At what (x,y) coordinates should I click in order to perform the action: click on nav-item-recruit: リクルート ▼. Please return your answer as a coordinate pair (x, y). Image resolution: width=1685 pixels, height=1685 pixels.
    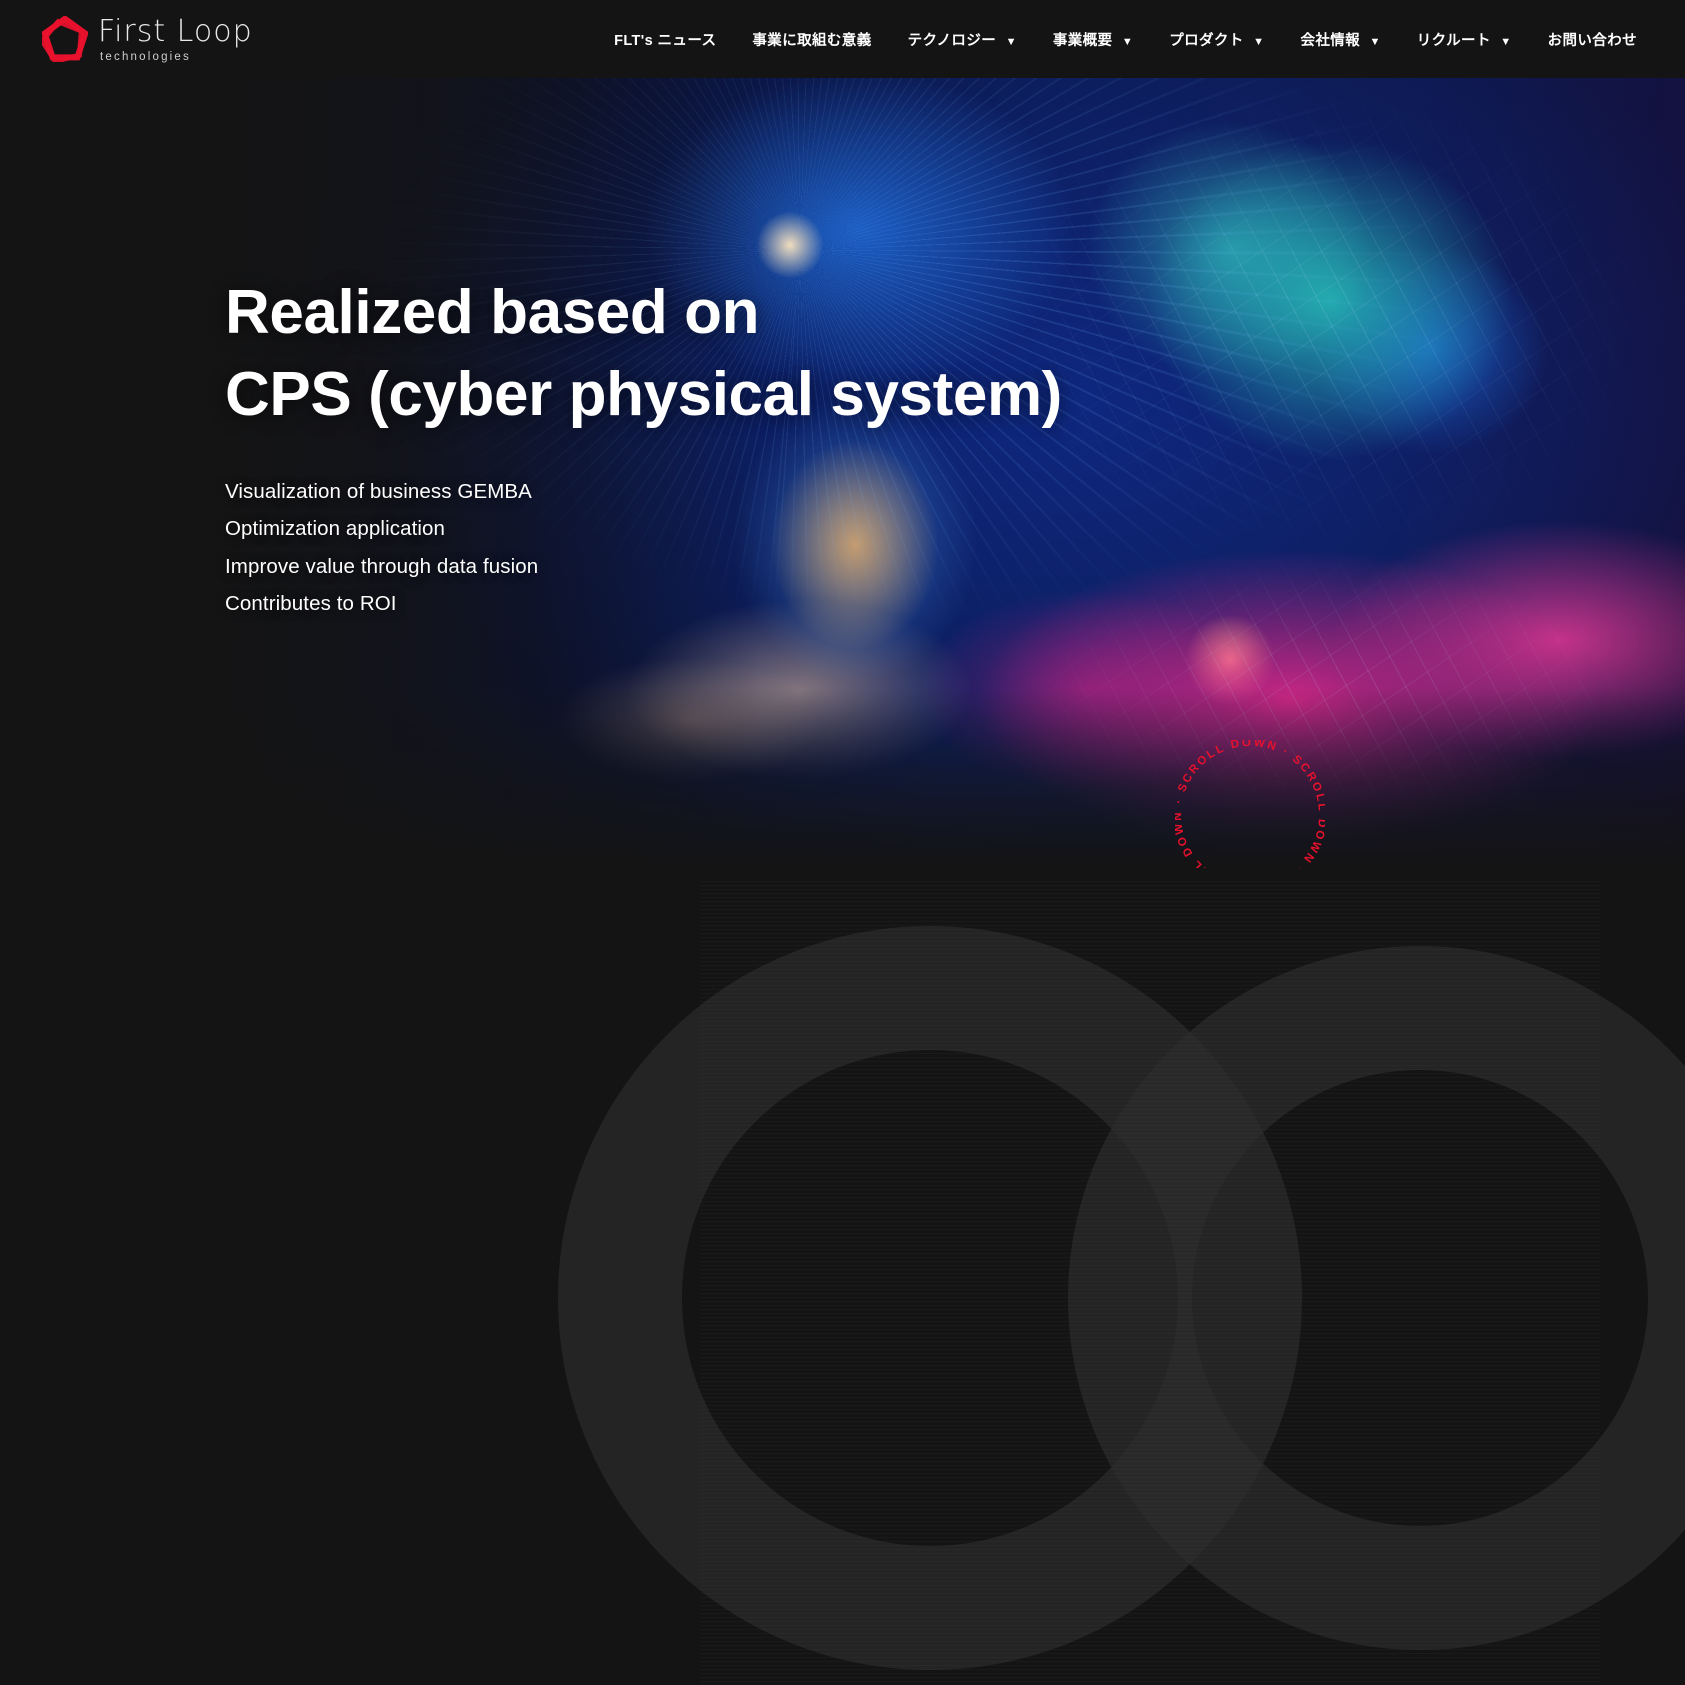
    Looking at the image, I should click on (1464, 39).